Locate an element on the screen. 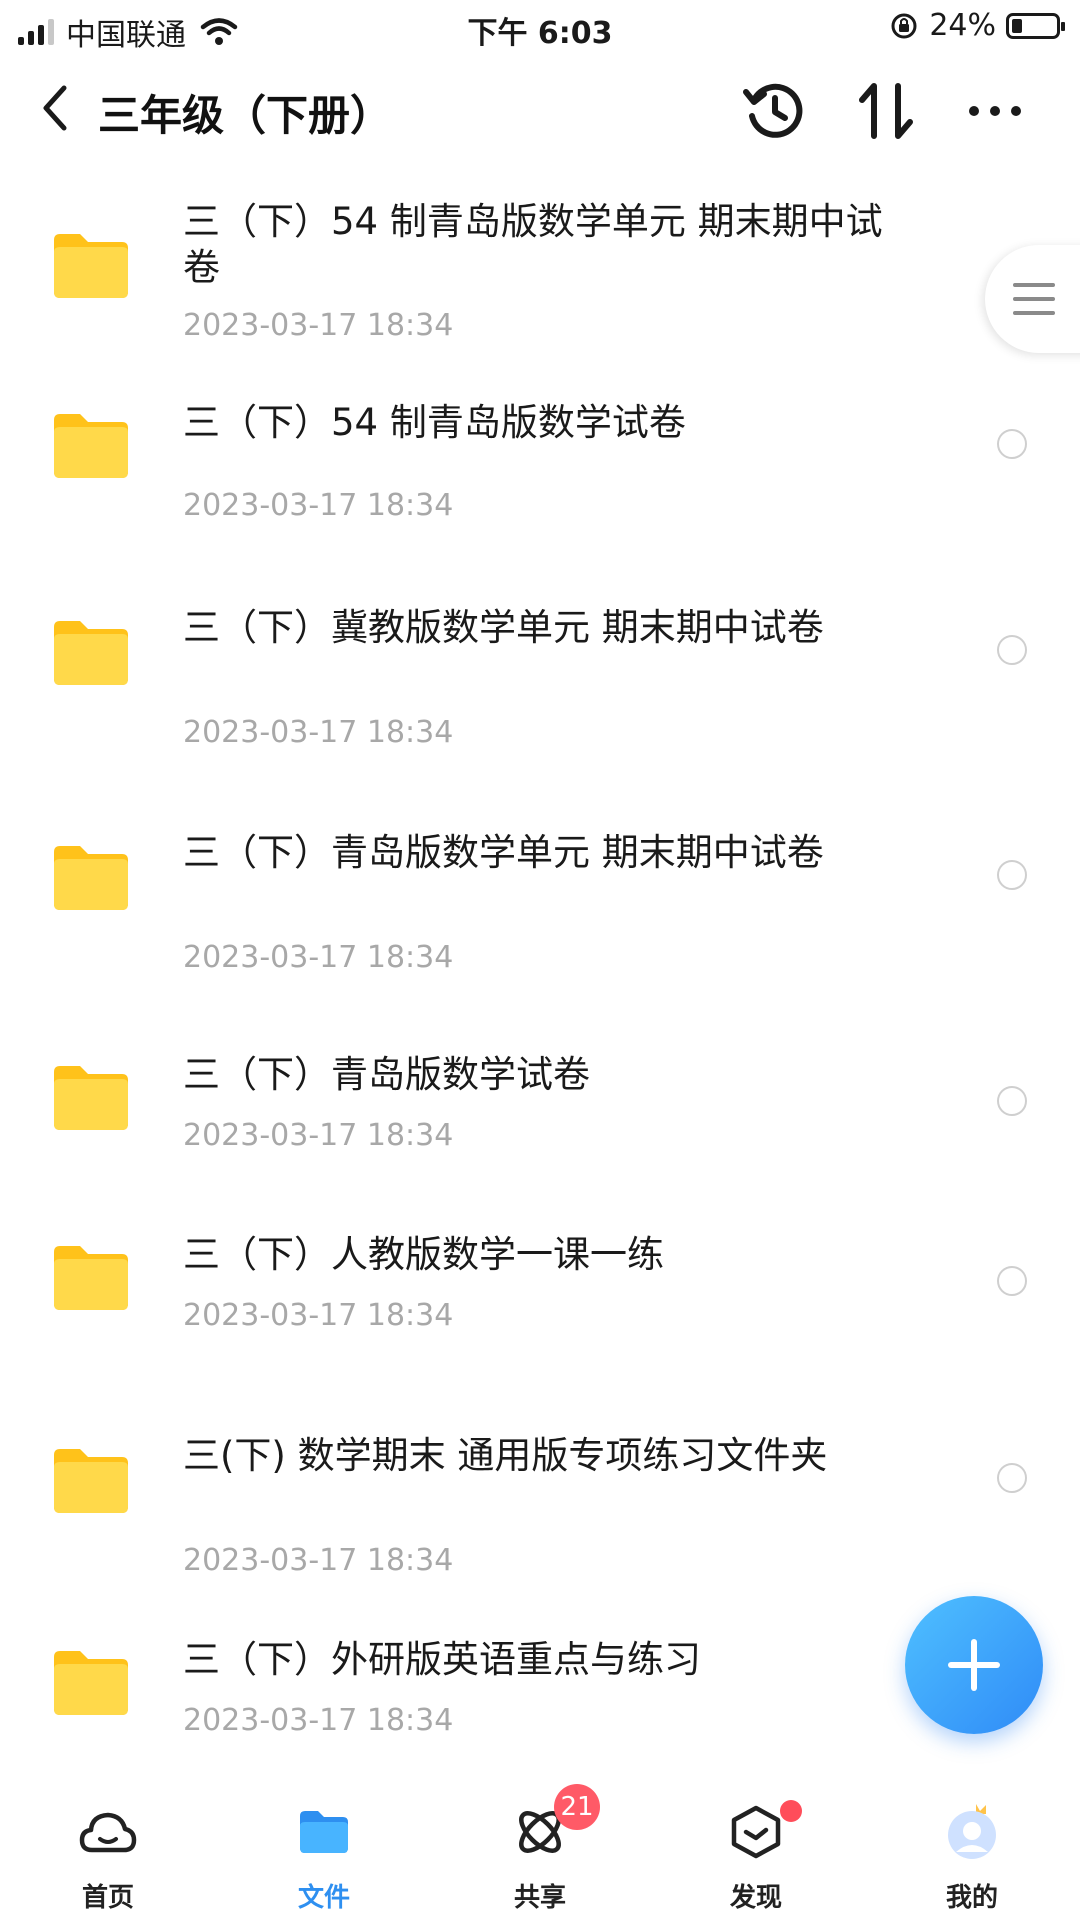  discover-cube-icon is located at coordinates (756, 1832).